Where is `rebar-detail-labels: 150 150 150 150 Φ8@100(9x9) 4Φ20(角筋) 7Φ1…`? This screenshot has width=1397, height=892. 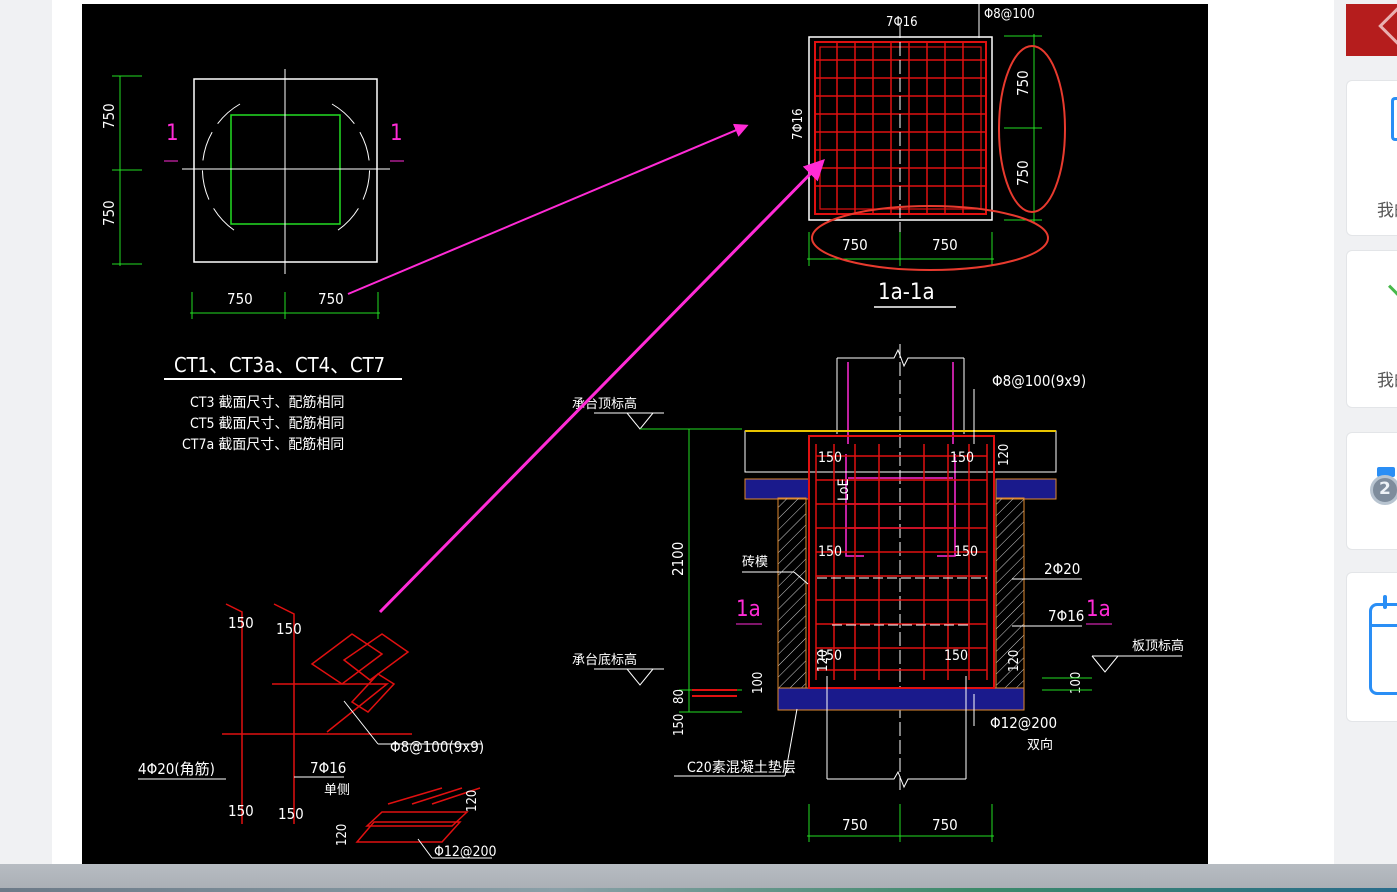 rebar-detail-labels: 150 150 150 150 Φ8@100(9x9) 4Φ20(角筋) 7Φ1… is located at coordinates (317, 737).